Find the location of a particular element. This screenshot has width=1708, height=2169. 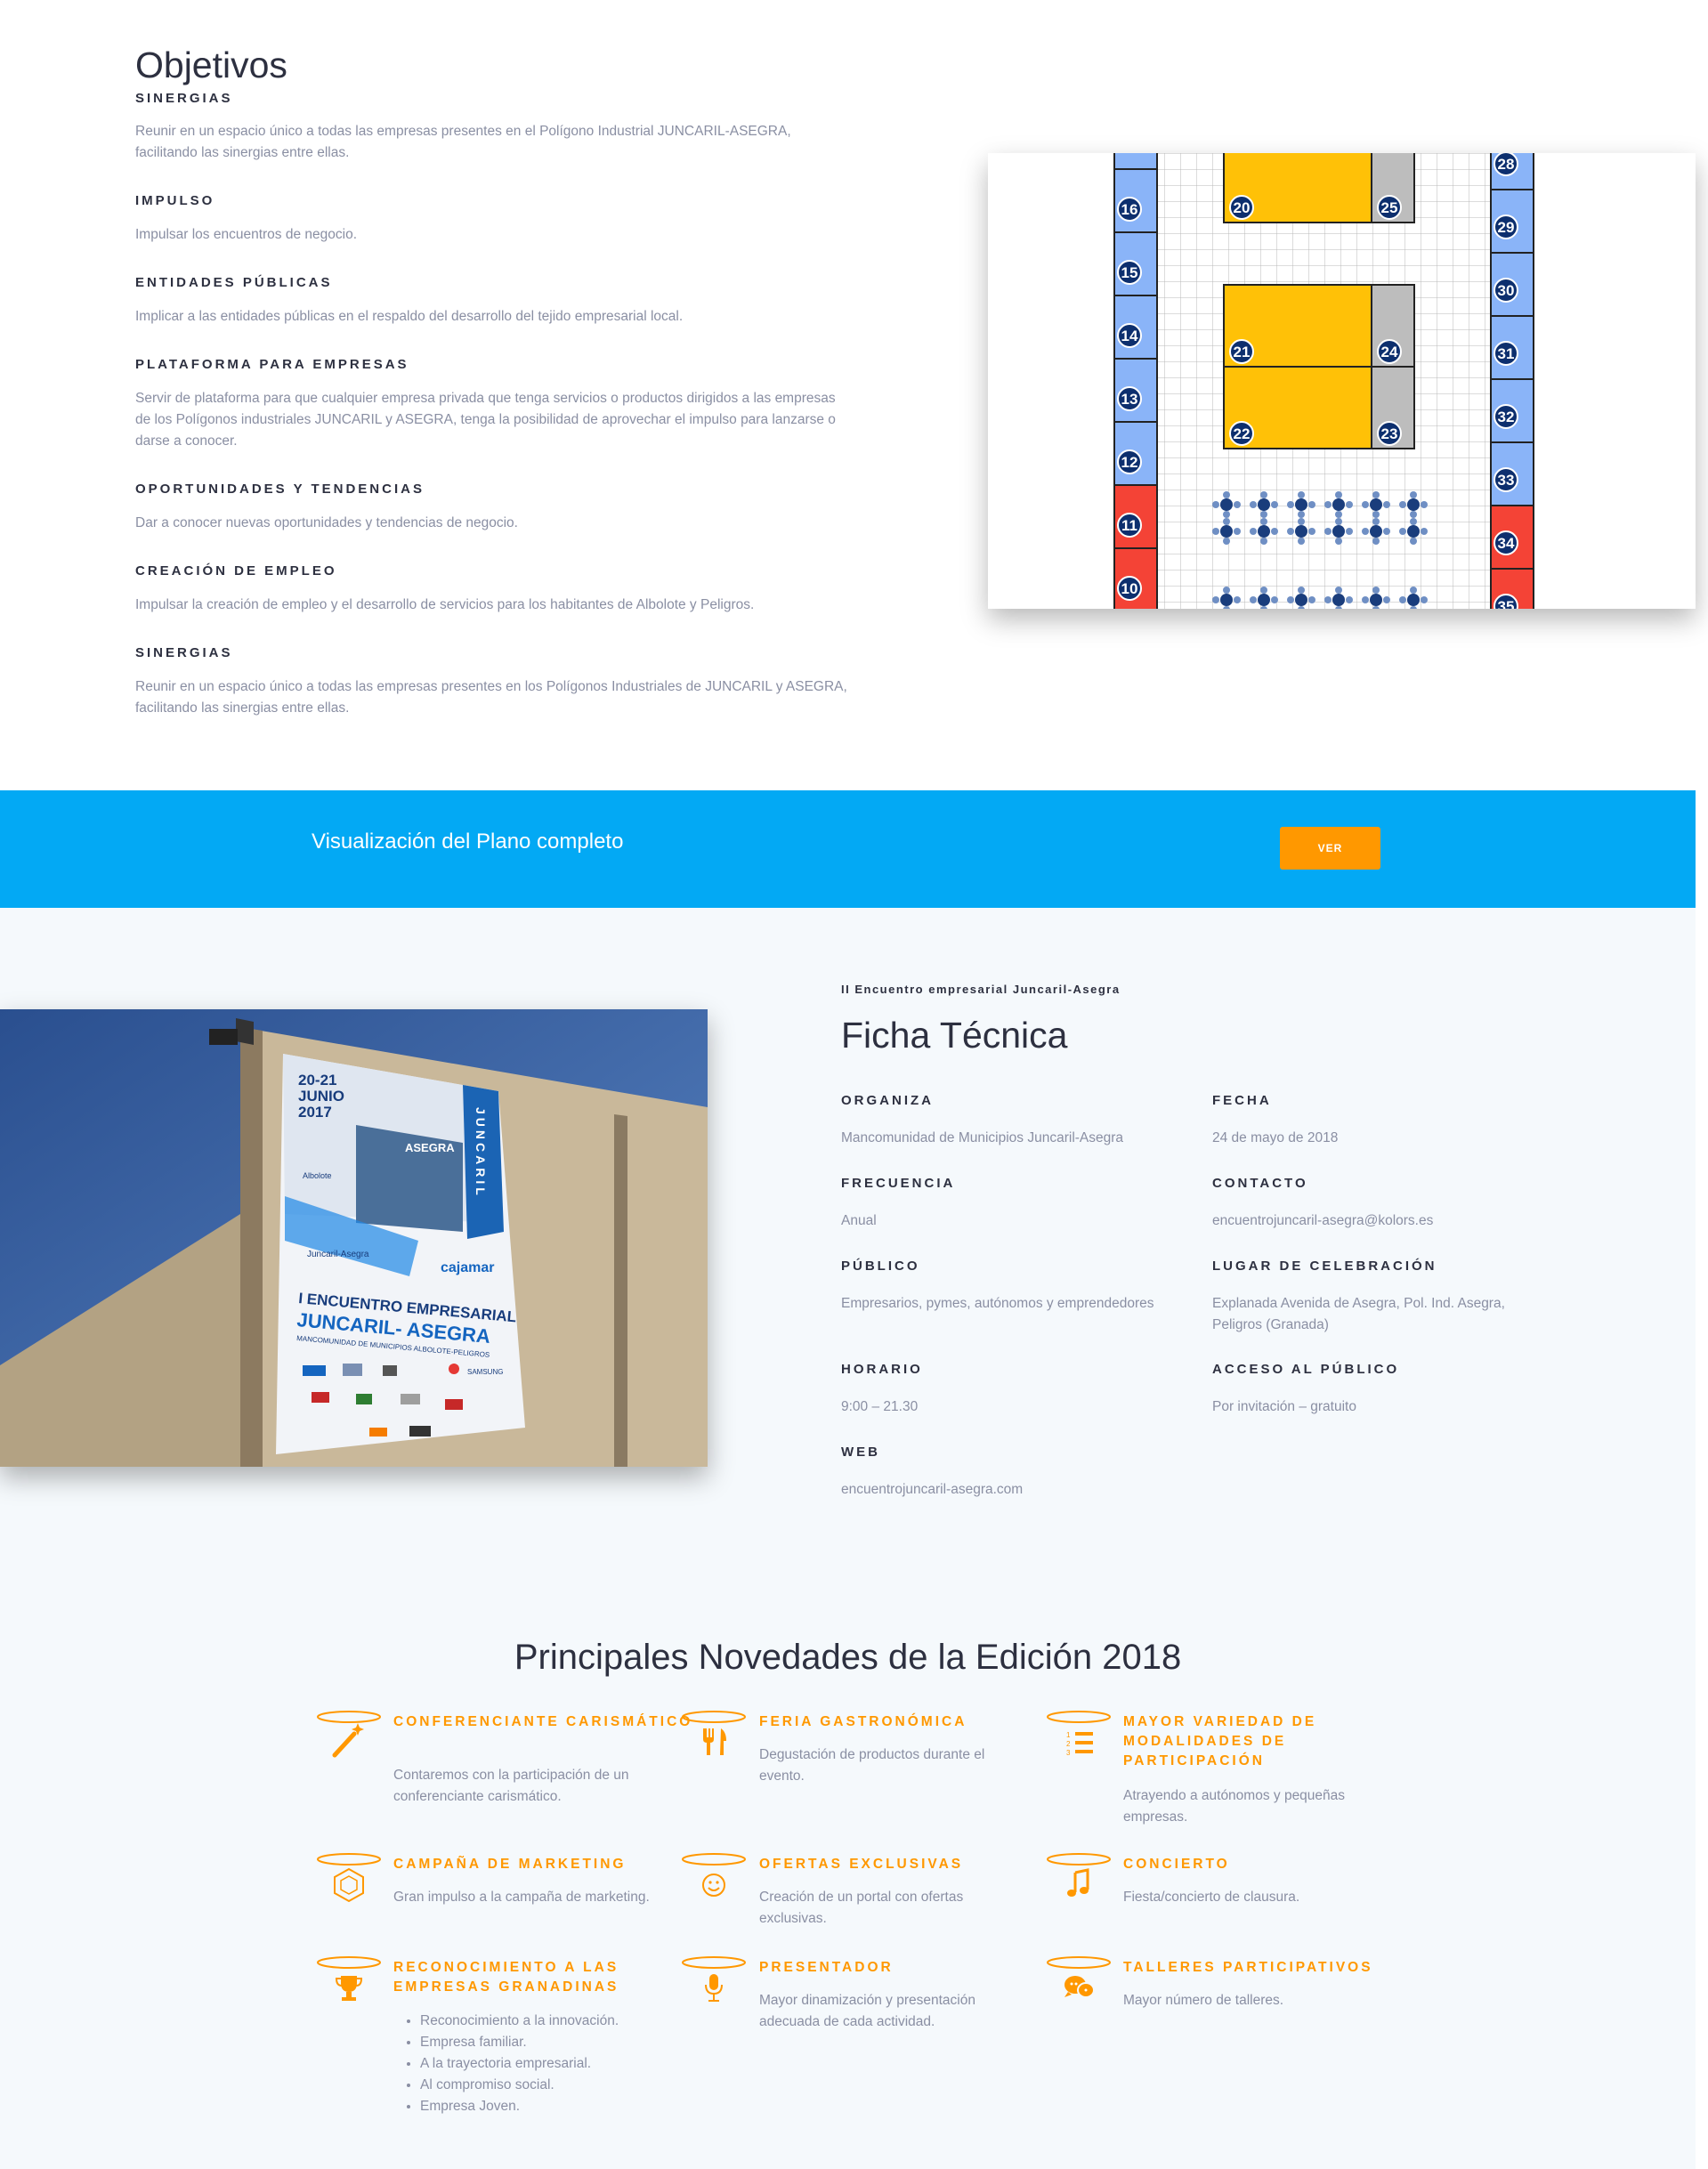

plan-cta-band is located at coordinates (848, 849).